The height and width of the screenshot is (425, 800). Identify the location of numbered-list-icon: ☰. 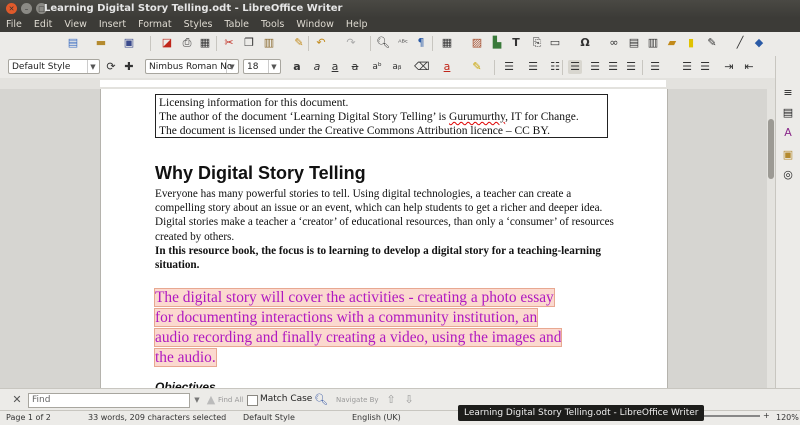
(533, 67).